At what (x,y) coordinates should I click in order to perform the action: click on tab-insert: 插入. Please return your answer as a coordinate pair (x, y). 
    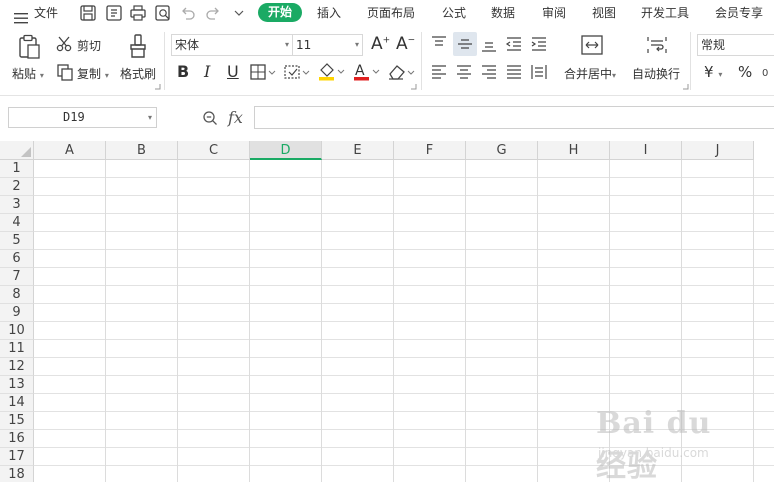
    Looking at the image, I should click on (329, 13).